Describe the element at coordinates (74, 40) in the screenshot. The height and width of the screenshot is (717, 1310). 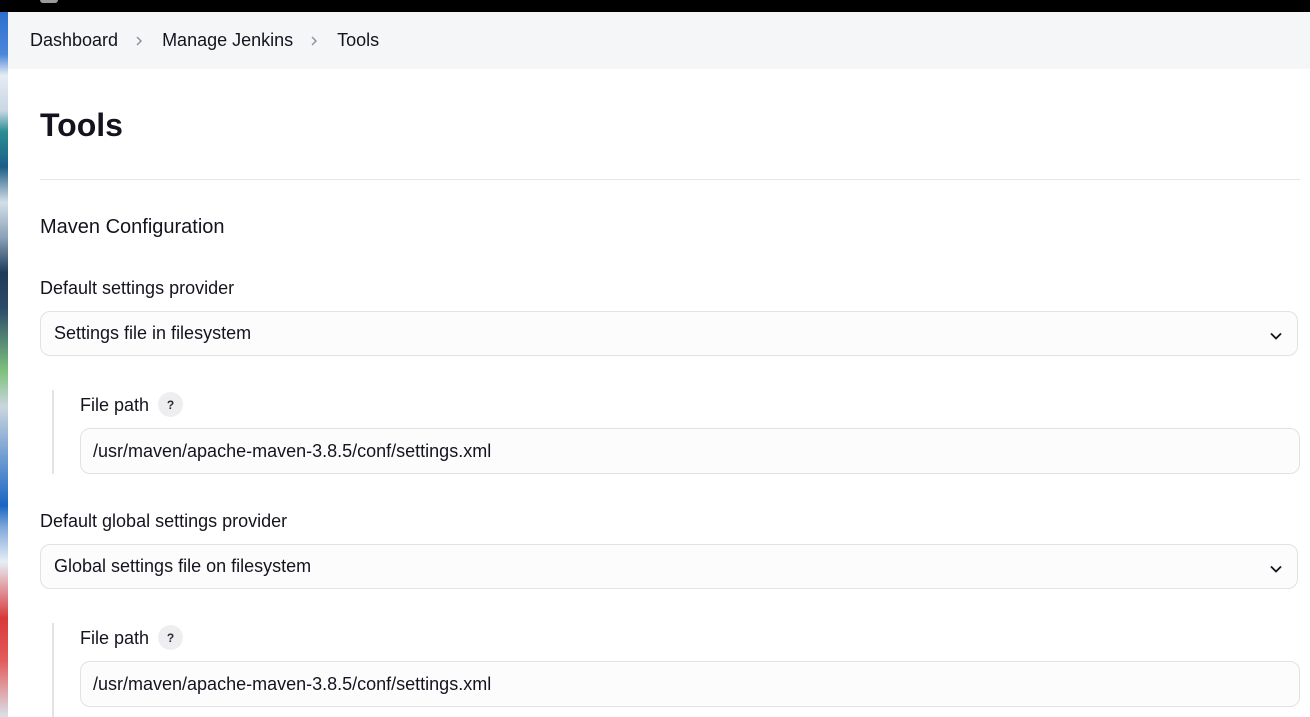
I see `breadcrumb-dashboard: Dashboard` at that location.